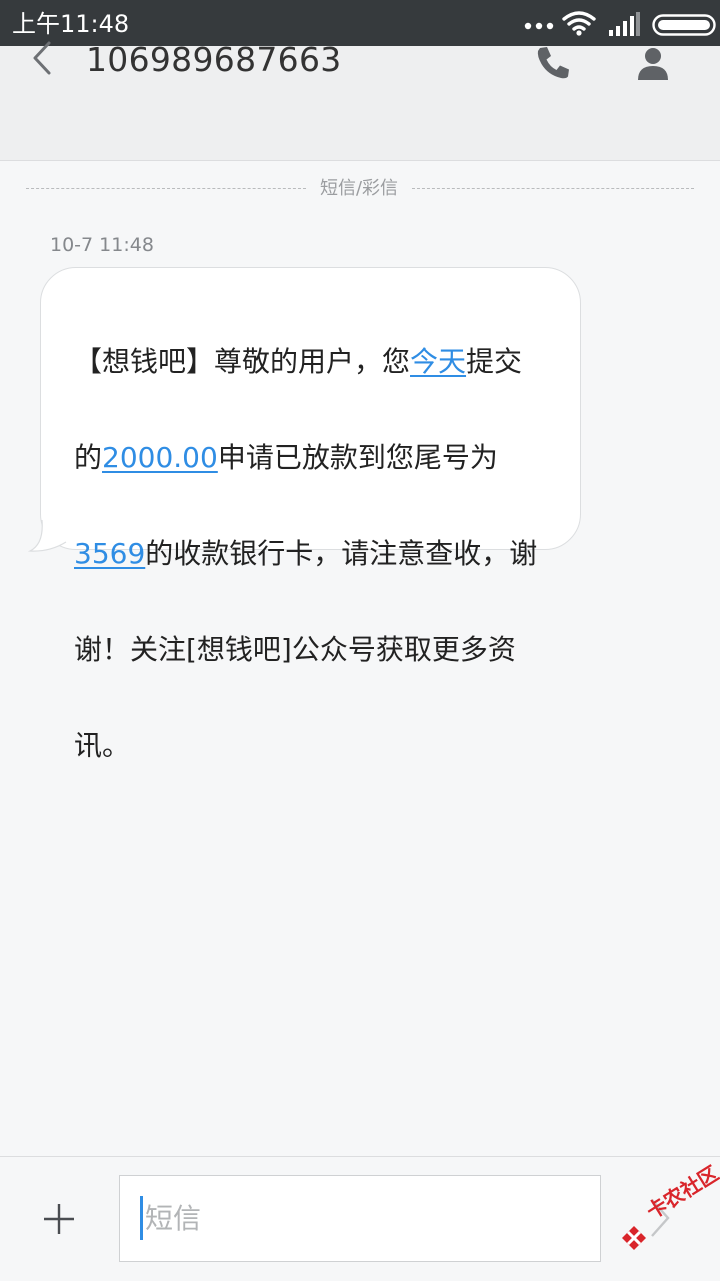 The width and height of the screenshot is (720, 1281). I want to click on message-input-box, so click(360, 1218).